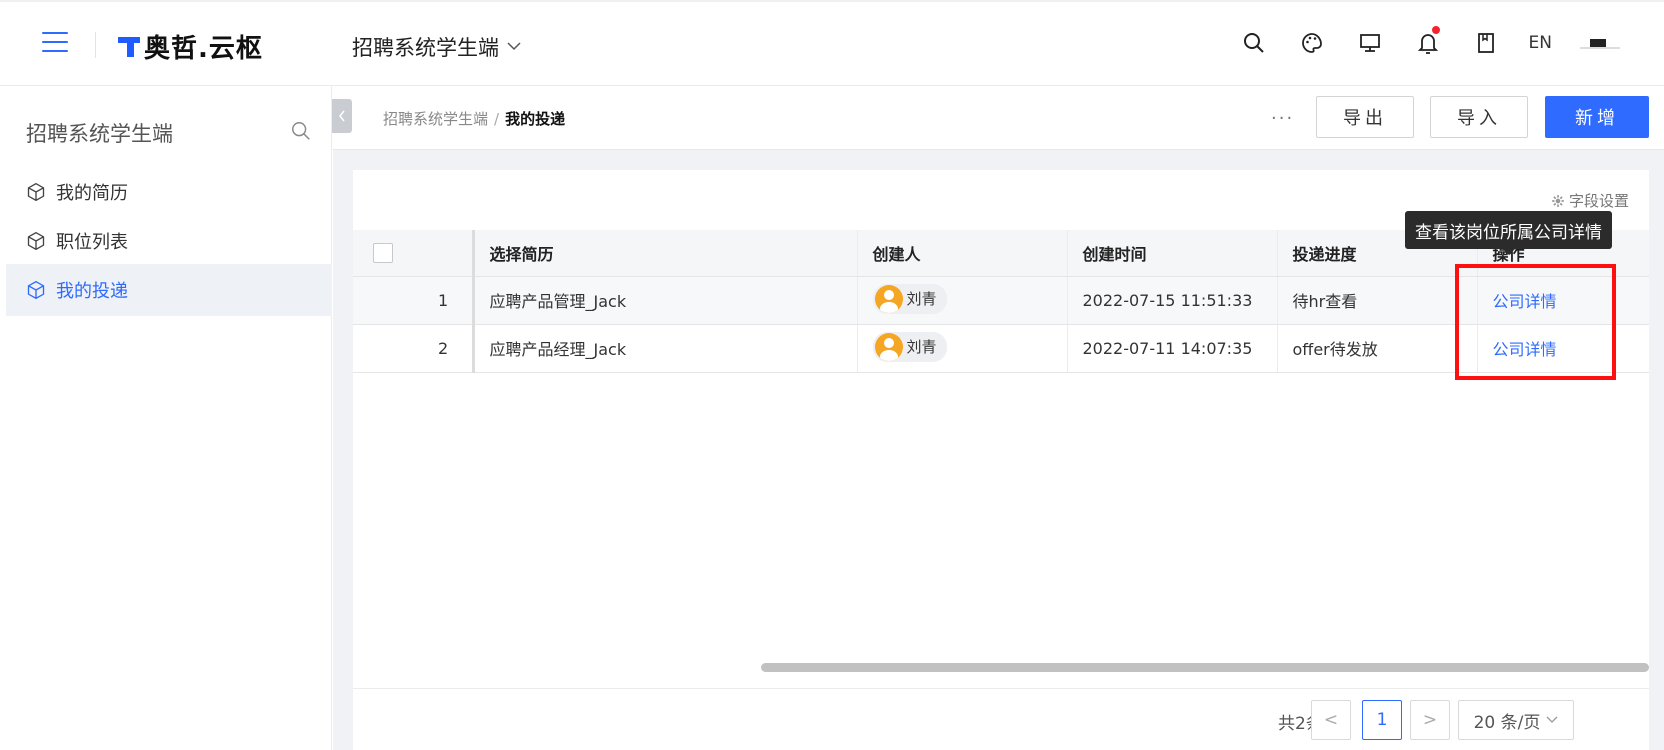 This screenshot has width=1664, height=750. Describe the element at coordinates (203, 48) in the screenshot. I see `logo-text: 奥哲.云枢` at that location.